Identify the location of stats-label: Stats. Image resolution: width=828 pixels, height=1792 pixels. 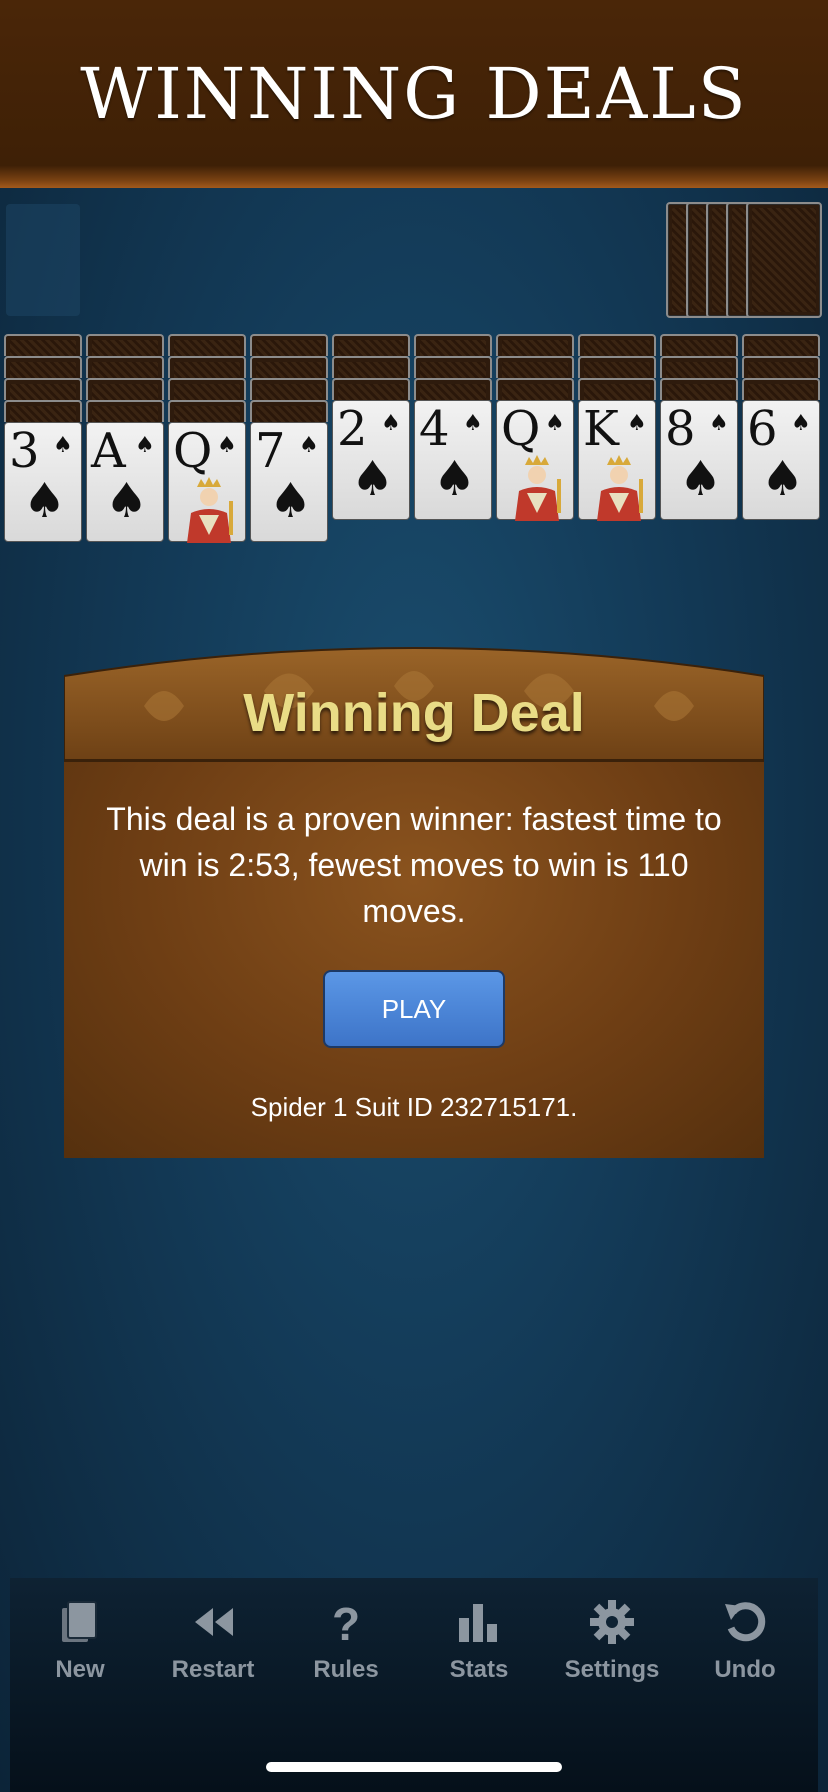
(479, 1669).